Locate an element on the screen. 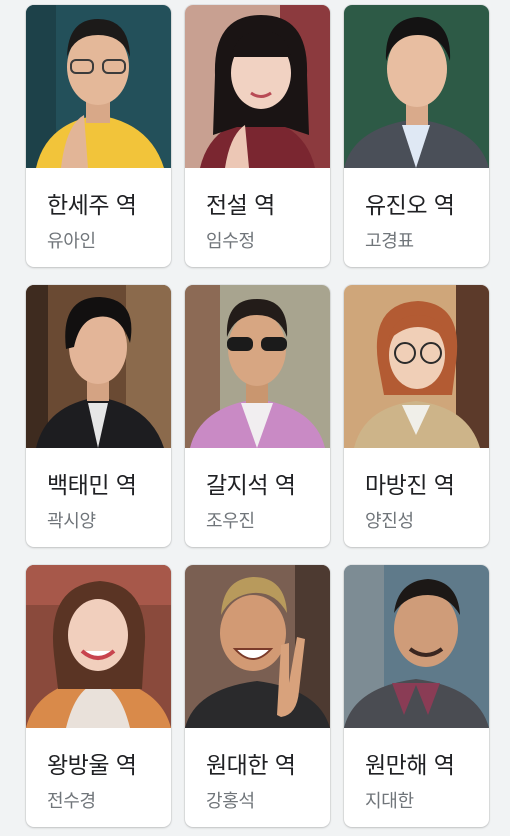  role-name: 유진오 역 is located at coordinates (410, 206).